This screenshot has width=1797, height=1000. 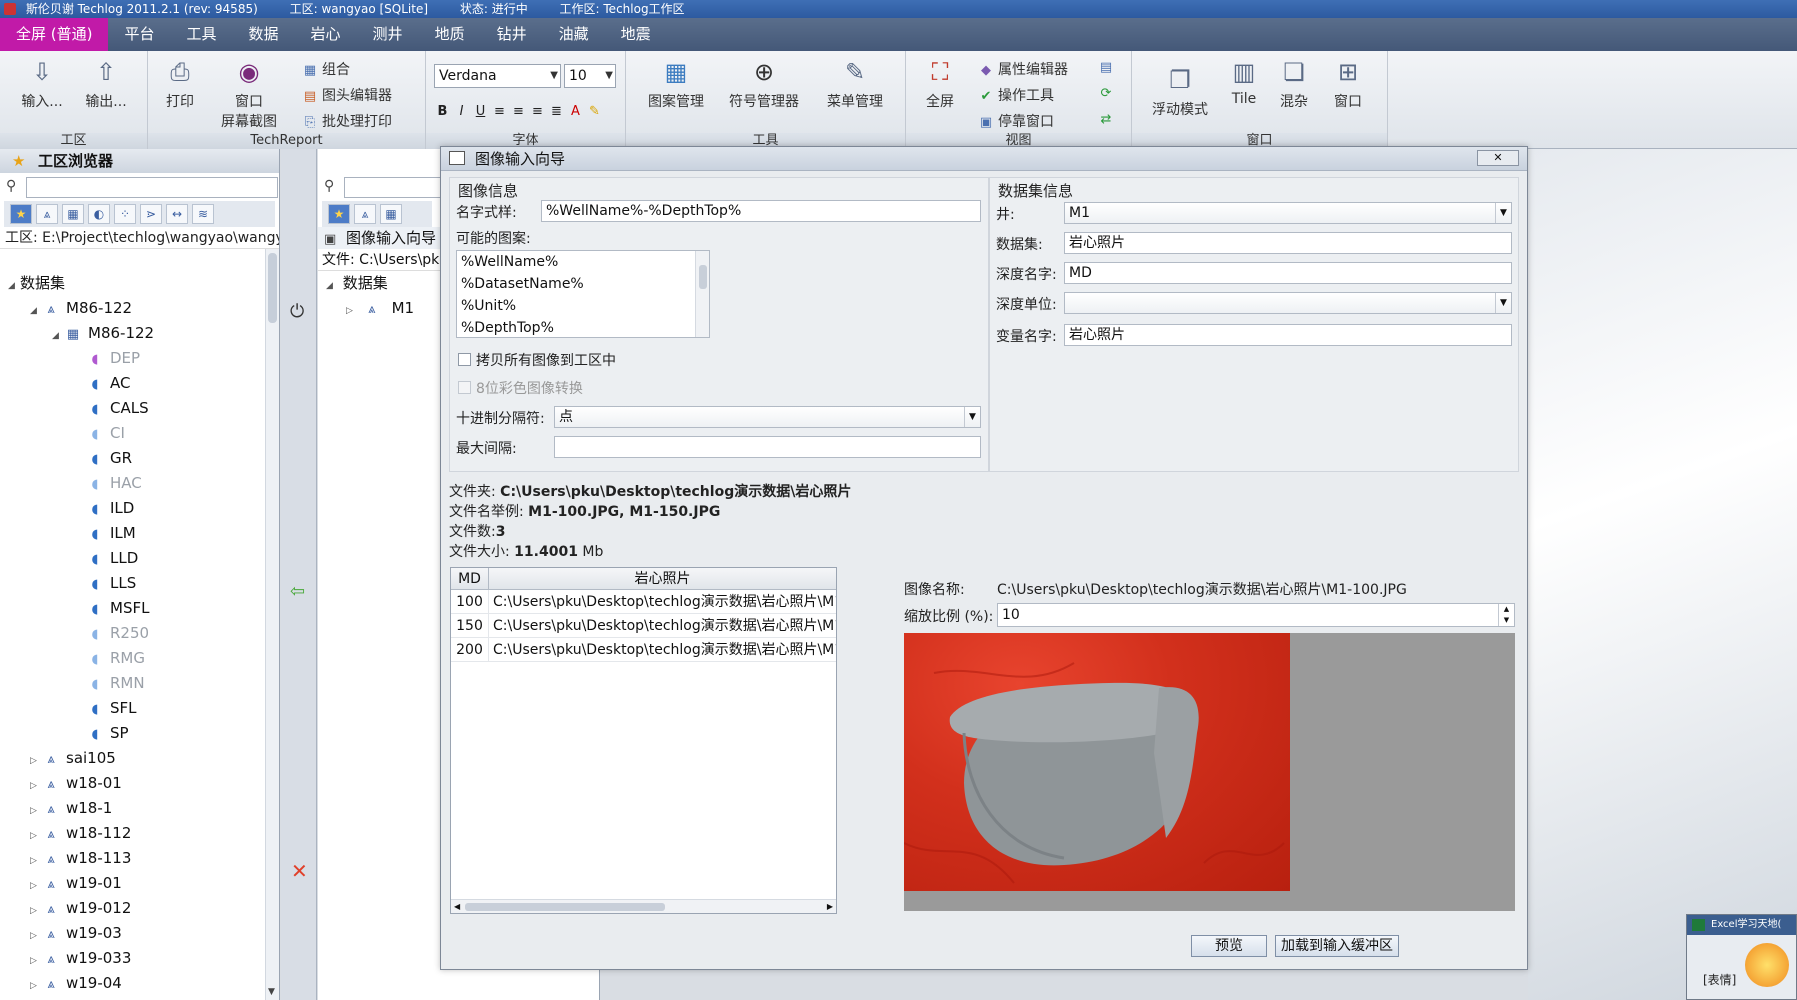 What do you see at coordinates (132, 733) in the screenshot?
I see `tree-item: ◖ SP` at bounding box center [132, 733].